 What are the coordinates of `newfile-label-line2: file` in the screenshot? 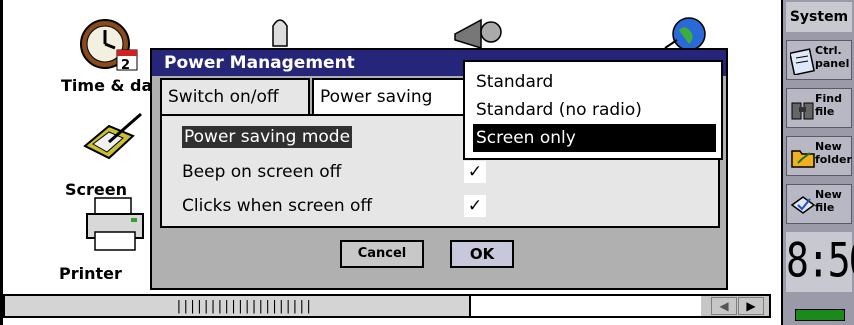 It's located at (825, 207).